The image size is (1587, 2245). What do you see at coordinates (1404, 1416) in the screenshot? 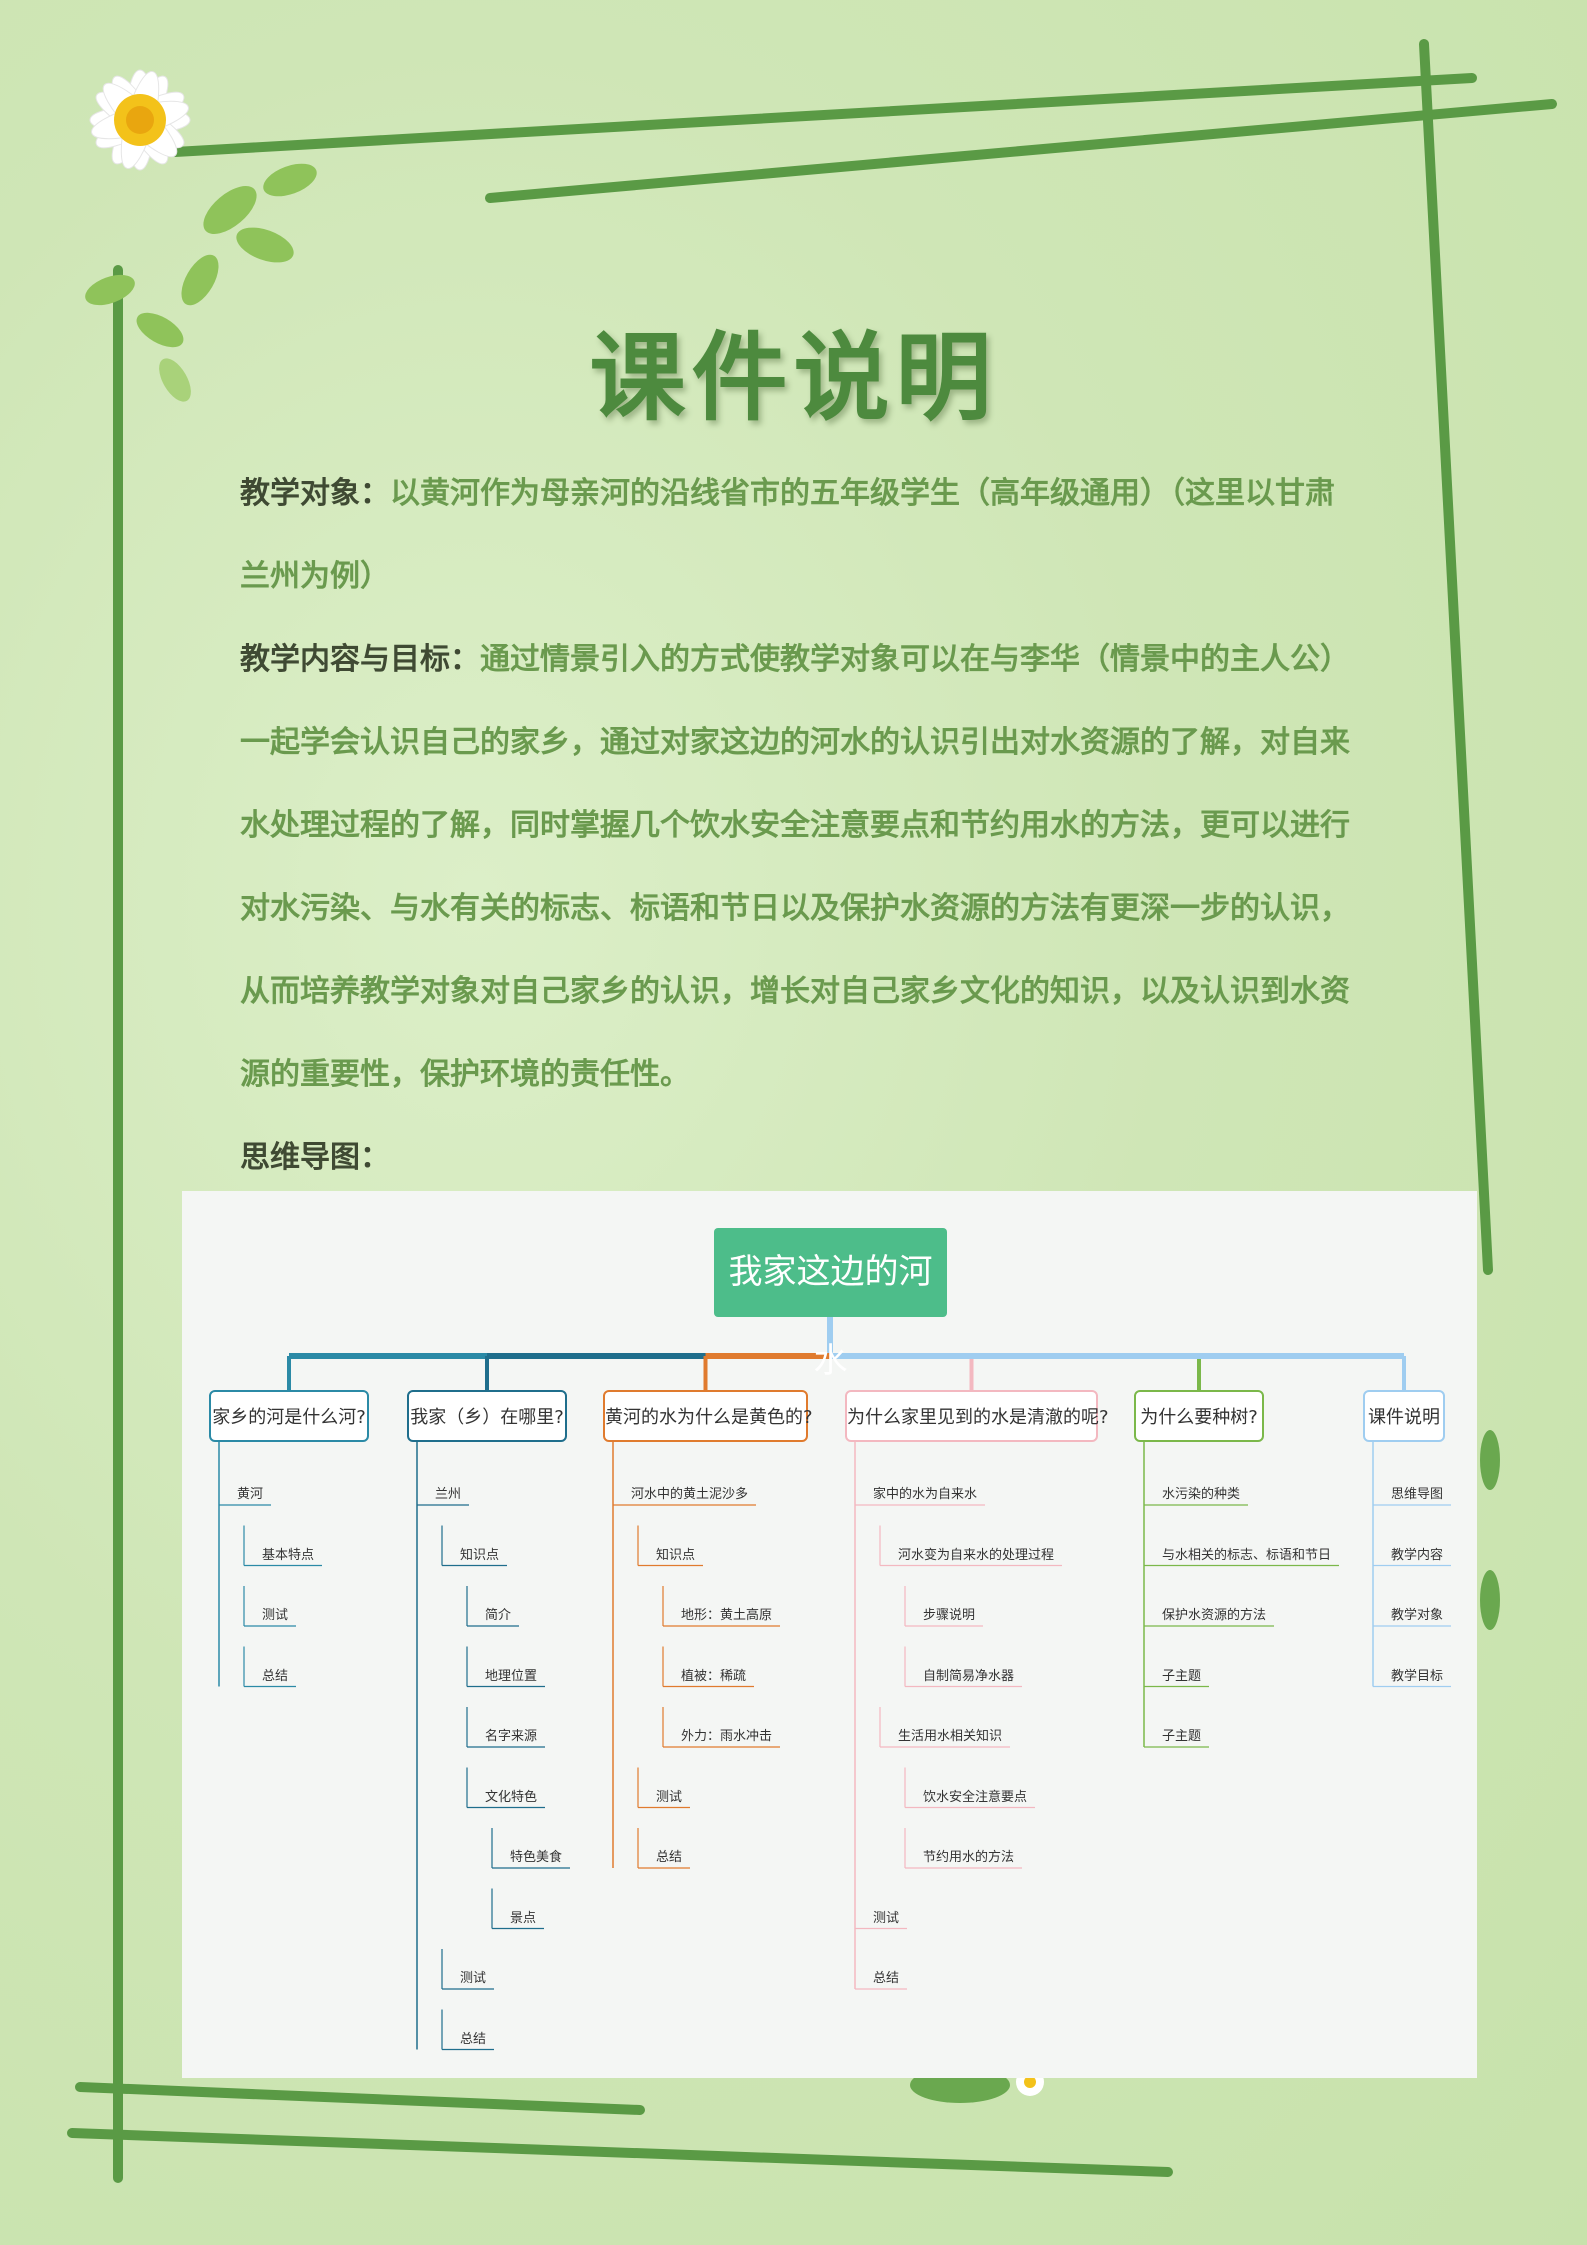
I see `mindmap-branch: 课件说明` at bounding box center [1404, 1416].